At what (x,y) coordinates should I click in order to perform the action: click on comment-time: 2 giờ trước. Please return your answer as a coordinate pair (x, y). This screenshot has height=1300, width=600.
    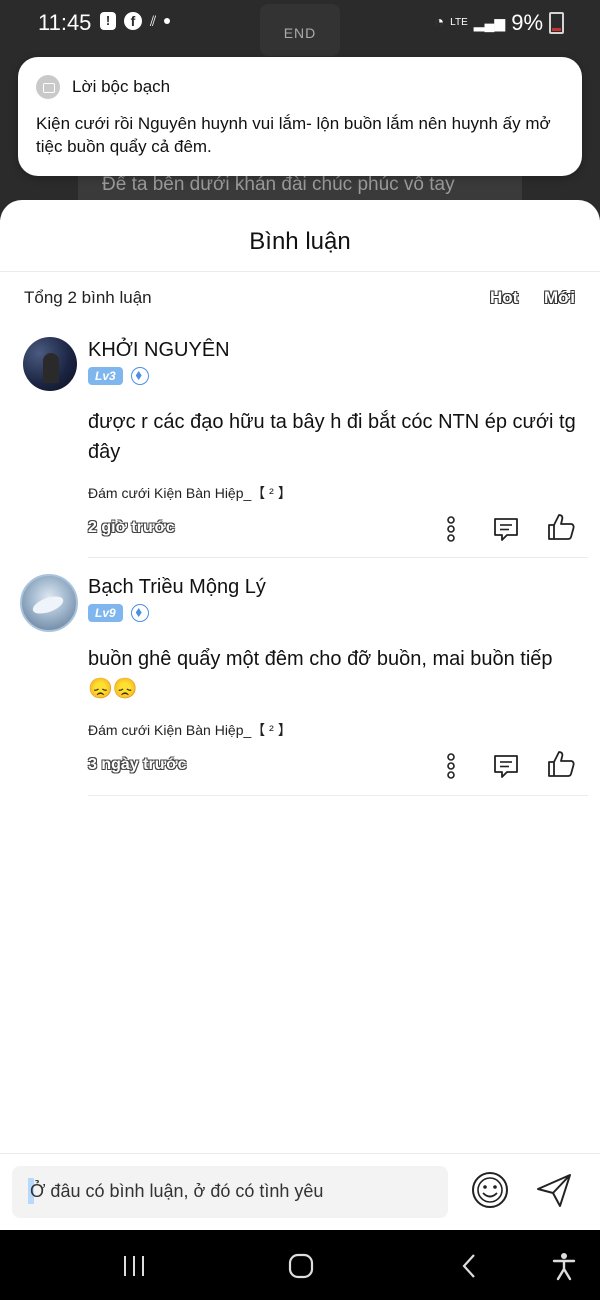
    Looking at the image, I should click on (131, 527).